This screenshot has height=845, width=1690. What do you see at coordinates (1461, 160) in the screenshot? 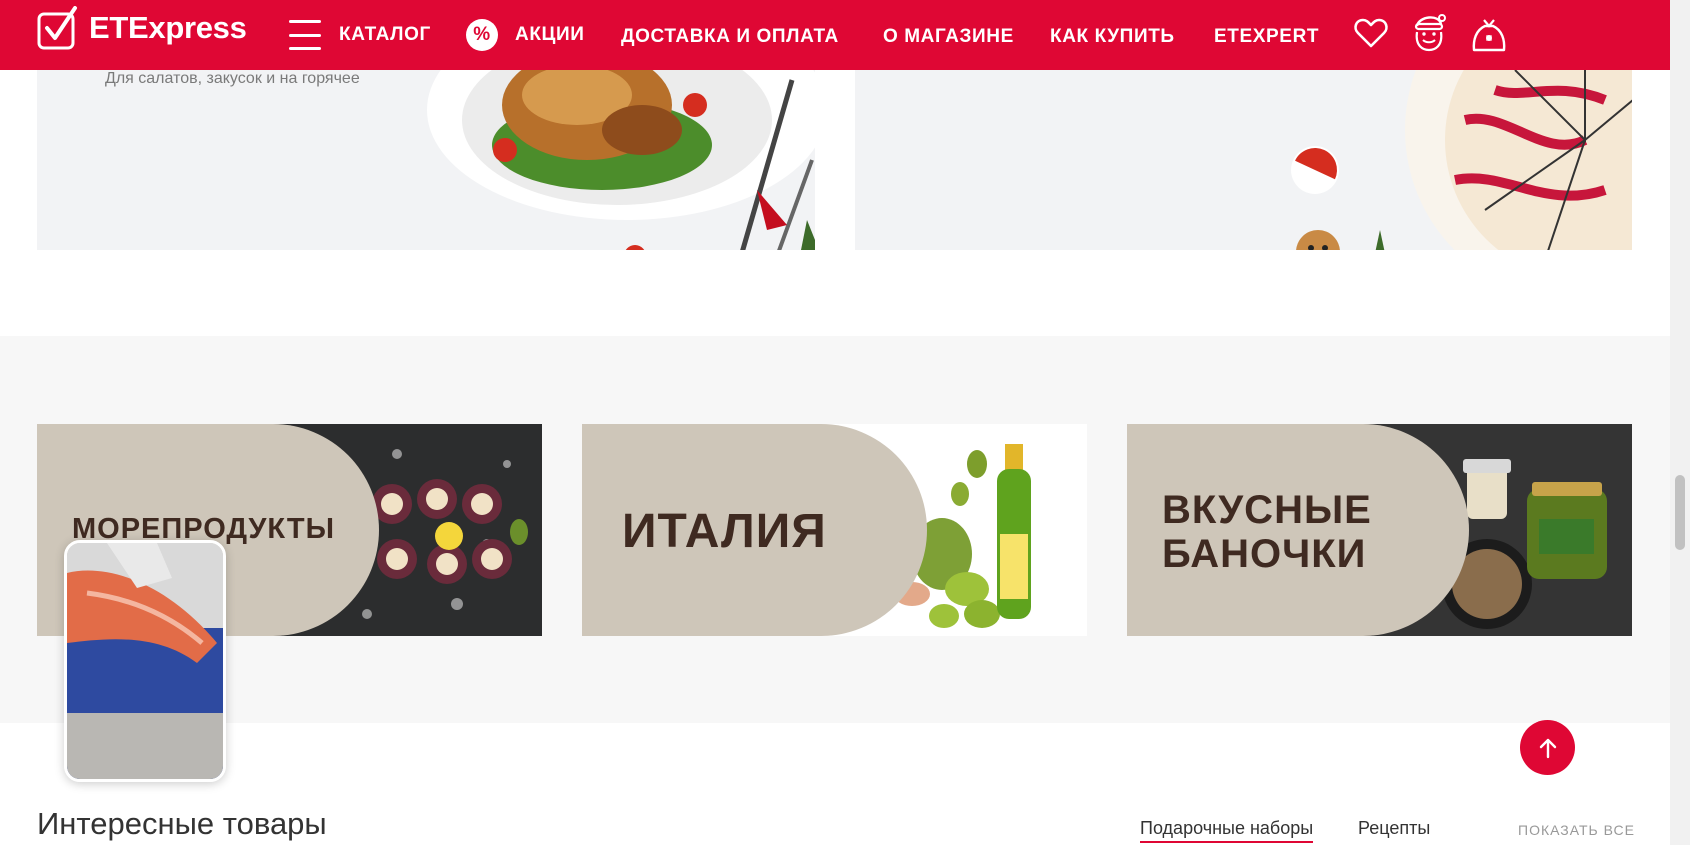
I see `dessert-cake-image` at bounding box center [1461, 160].